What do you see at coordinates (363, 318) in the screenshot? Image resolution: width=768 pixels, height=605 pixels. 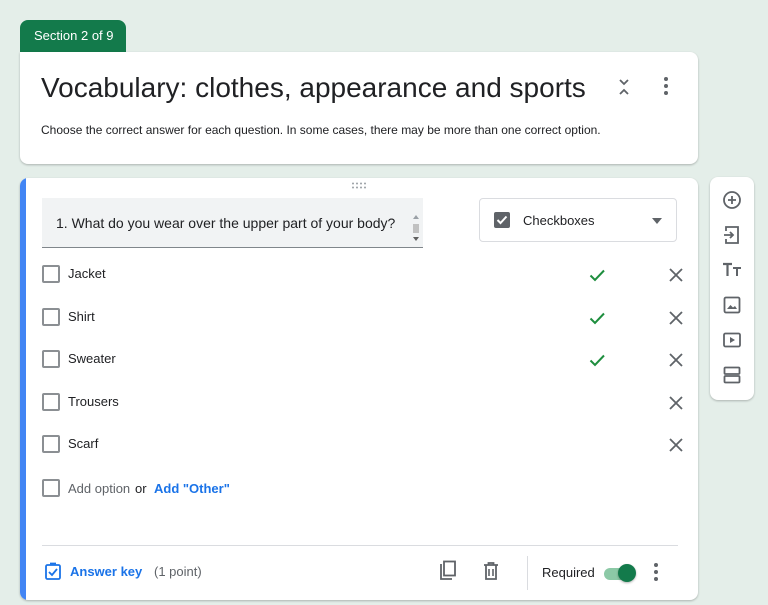 I see `option-row: Shirt` at bounding box center [363, 318].